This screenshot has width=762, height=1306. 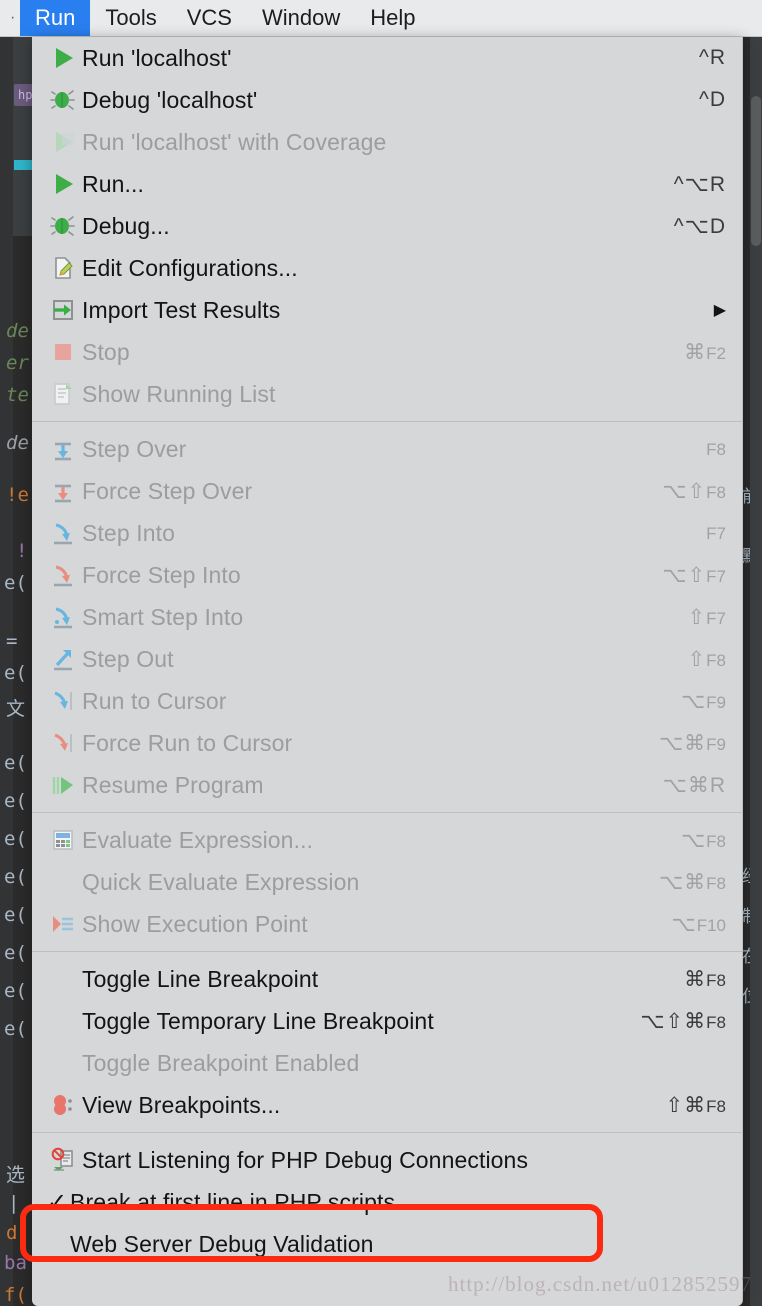 I want to click on menu-item-show-execution-point: Show Execution Point ⌥F10, so click(x=387, y=924).